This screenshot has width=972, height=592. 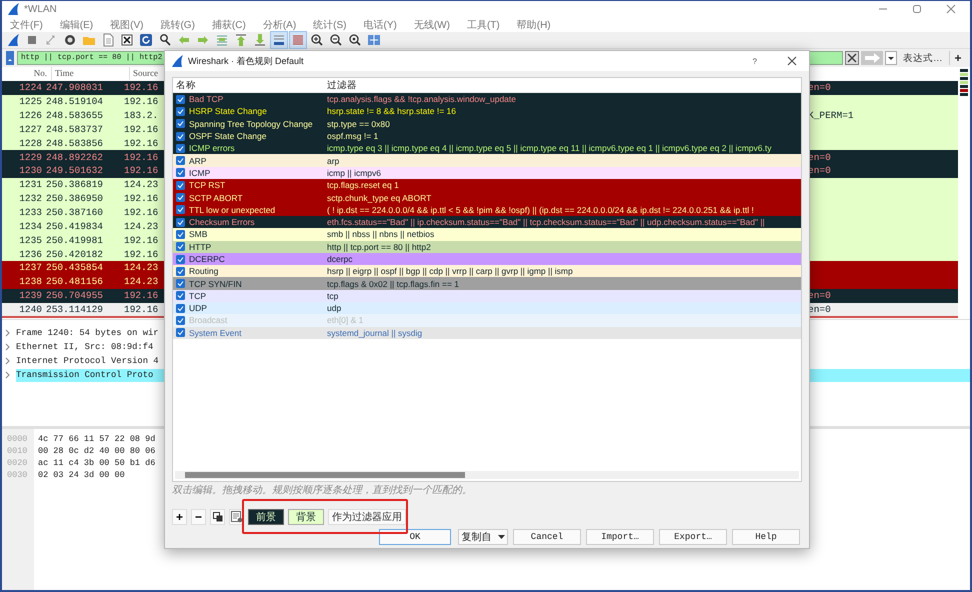 What do you see at coordinates (852, 58) in the screenshot?
I see `clear-icon` at bounding box center [852, 58].